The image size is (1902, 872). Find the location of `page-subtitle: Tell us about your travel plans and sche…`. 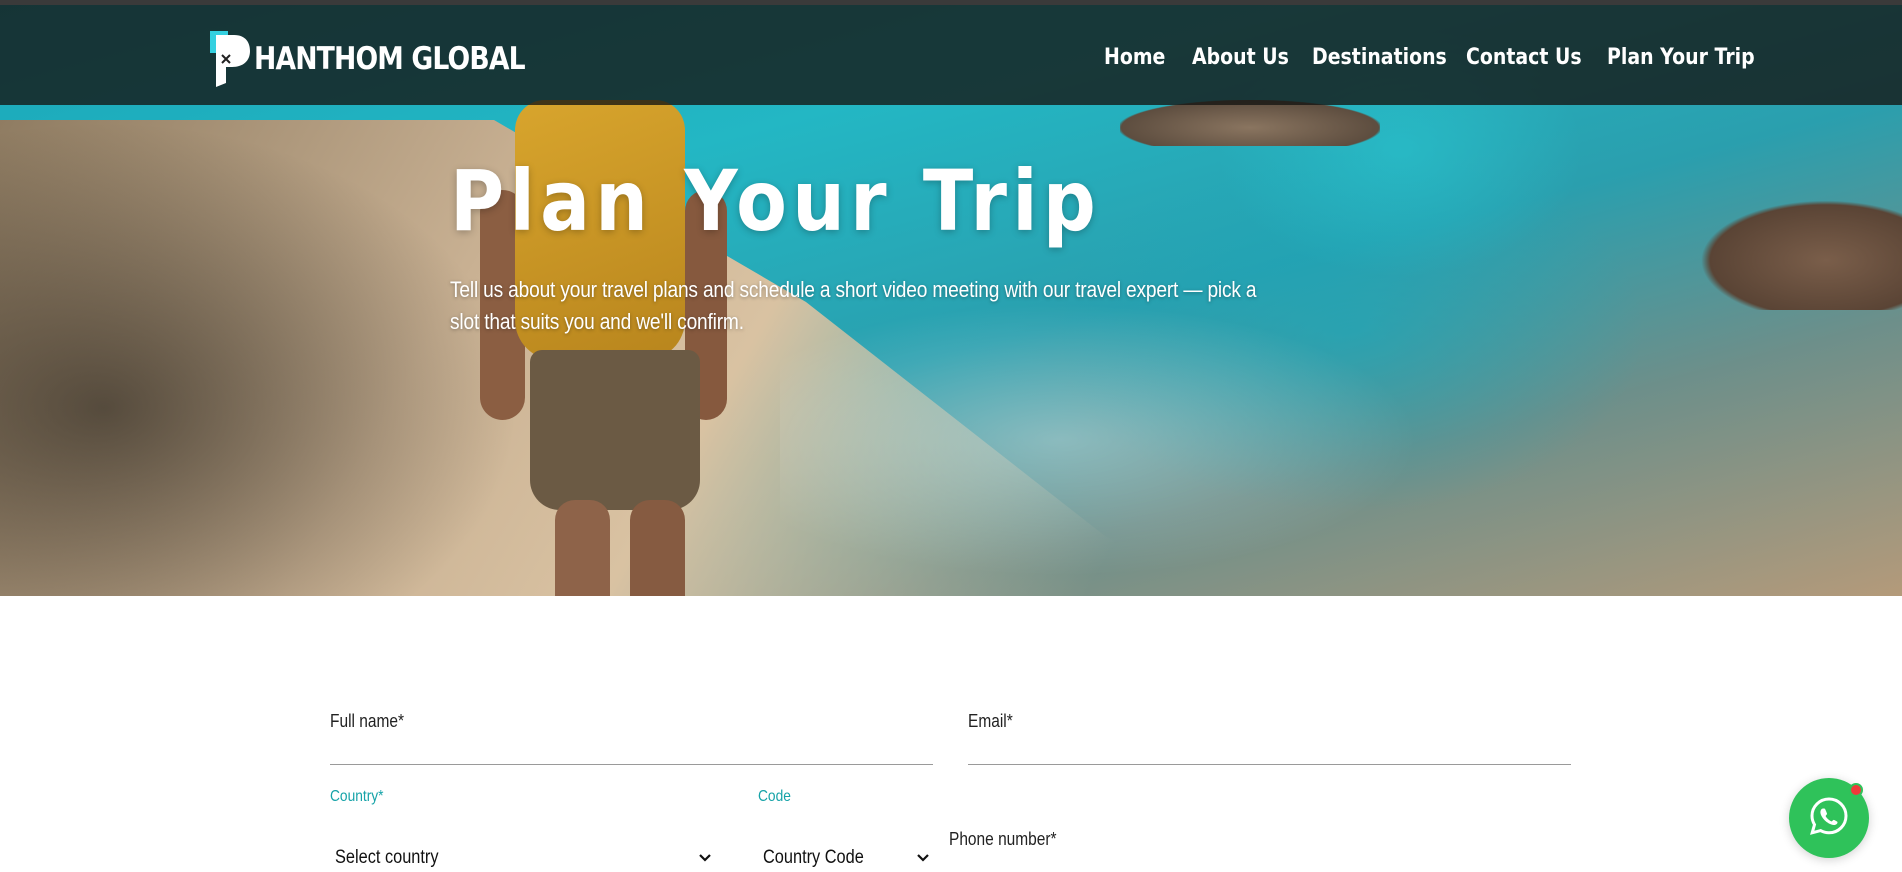

page-subtitle: Tell us about your travel plans and sche… is located at coordinates (853, 305).